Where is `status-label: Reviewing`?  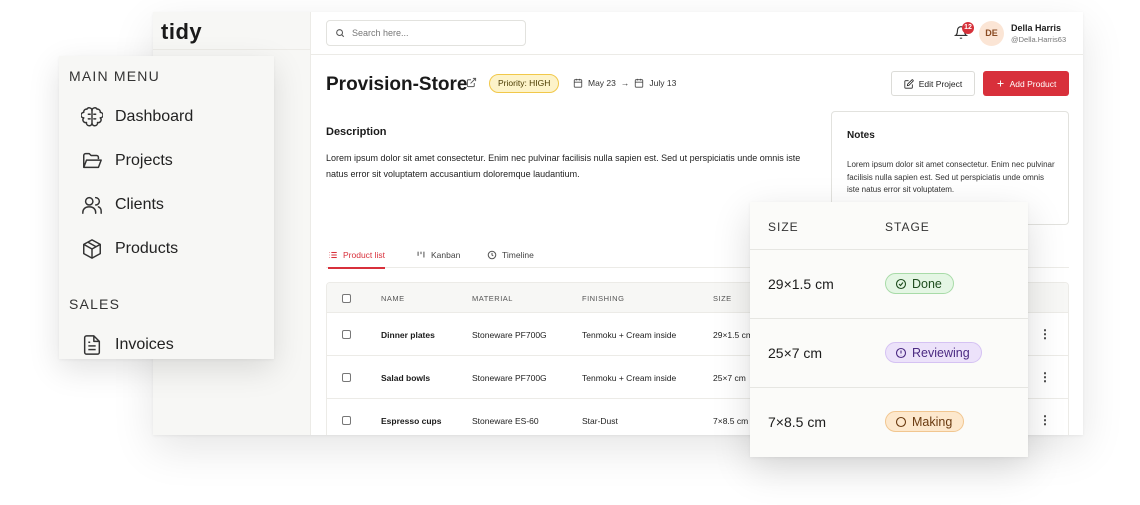
status-label: Reviewing is located at coordinates (941, 352).